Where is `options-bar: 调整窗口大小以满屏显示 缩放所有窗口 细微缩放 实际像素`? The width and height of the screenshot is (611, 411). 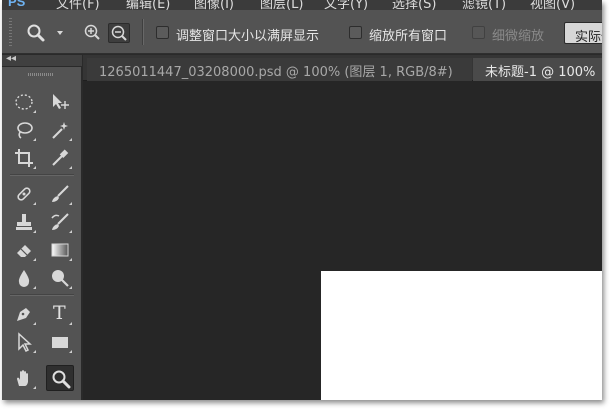
options-bar: 调整窗口大小以满屏显示 缩放所有窗口 细微缩放 实际像素 is located at coordinates (302, 32).